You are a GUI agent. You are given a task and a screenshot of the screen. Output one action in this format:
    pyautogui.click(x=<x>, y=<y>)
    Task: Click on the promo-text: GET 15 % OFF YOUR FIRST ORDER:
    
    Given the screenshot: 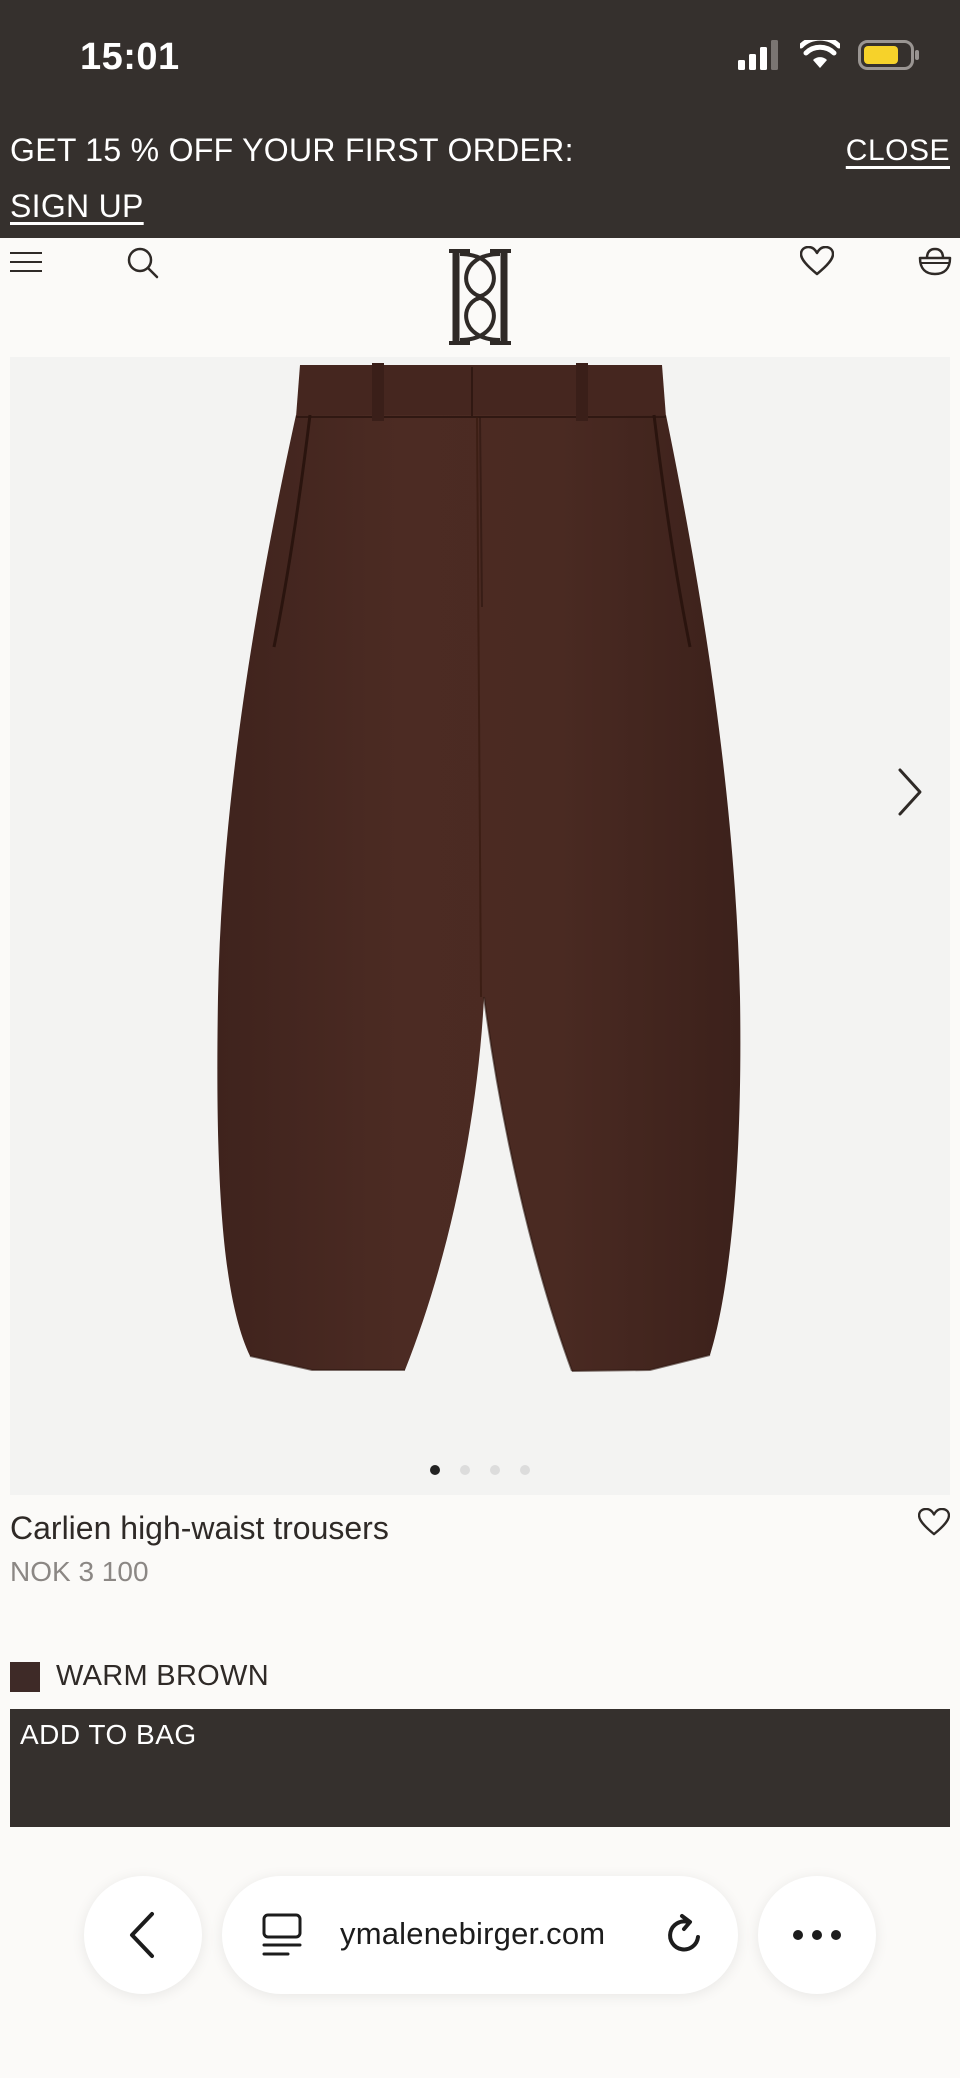 What is the action you would take?
    pyautogui.click(x=292, y=150)
    